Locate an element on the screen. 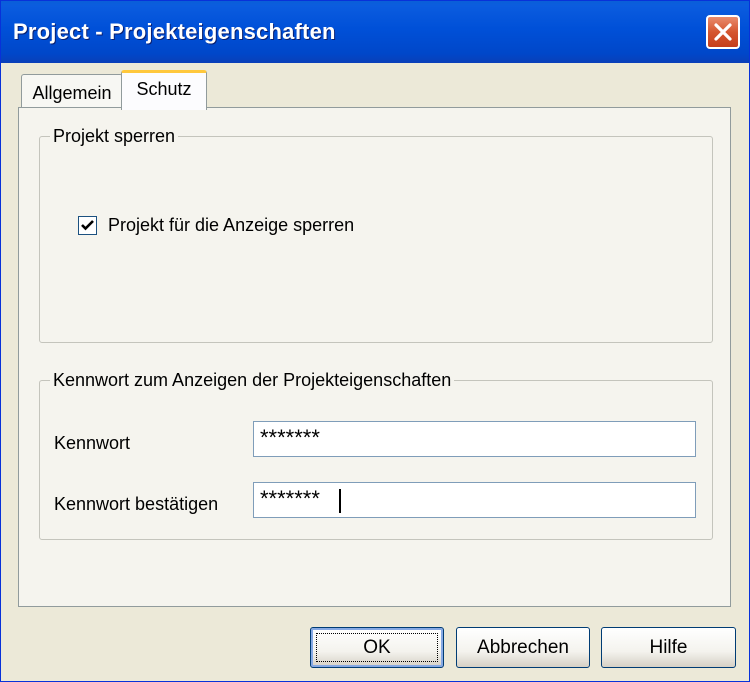 The image size is (750, 682). confirm-password-value: ******* is located at coordinates (290, 498).